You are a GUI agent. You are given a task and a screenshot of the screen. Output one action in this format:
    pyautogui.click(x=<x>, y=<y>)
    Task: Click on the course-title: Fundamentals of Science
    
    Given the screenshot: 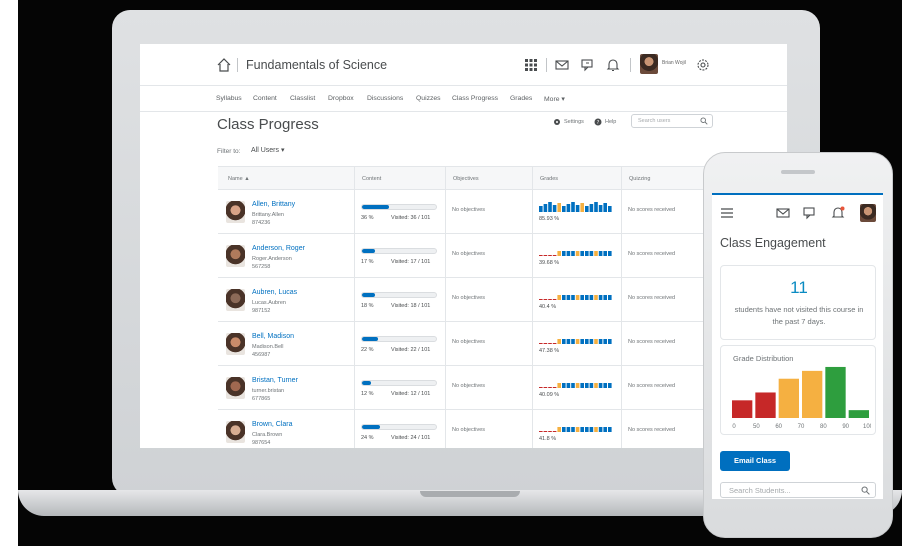 What is the action you would take?
    pyautogui.click(x=316, y=65)
    